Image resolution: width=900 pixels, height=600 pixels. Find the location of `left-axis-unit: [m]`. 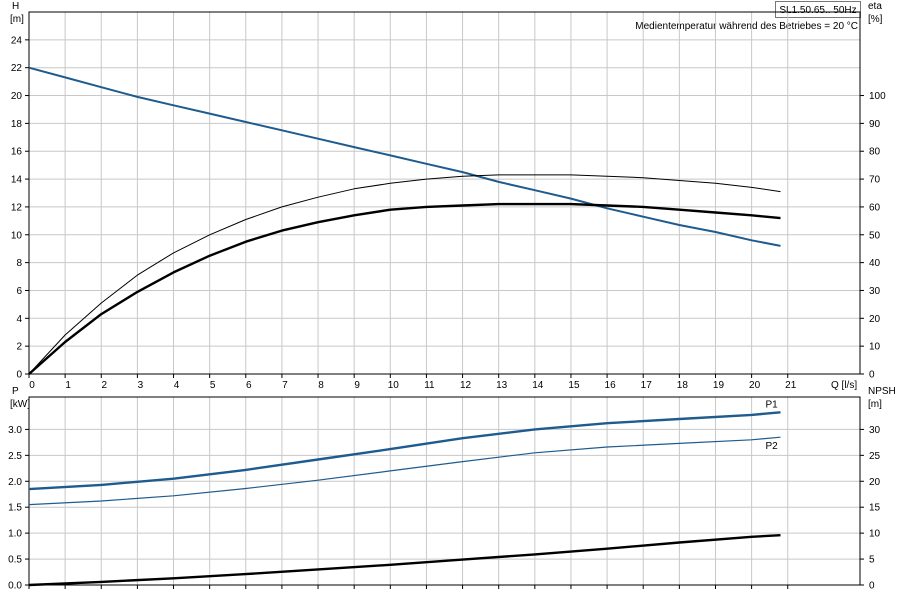

left-axis-unit: [m] is located at coordinates (17, 19).